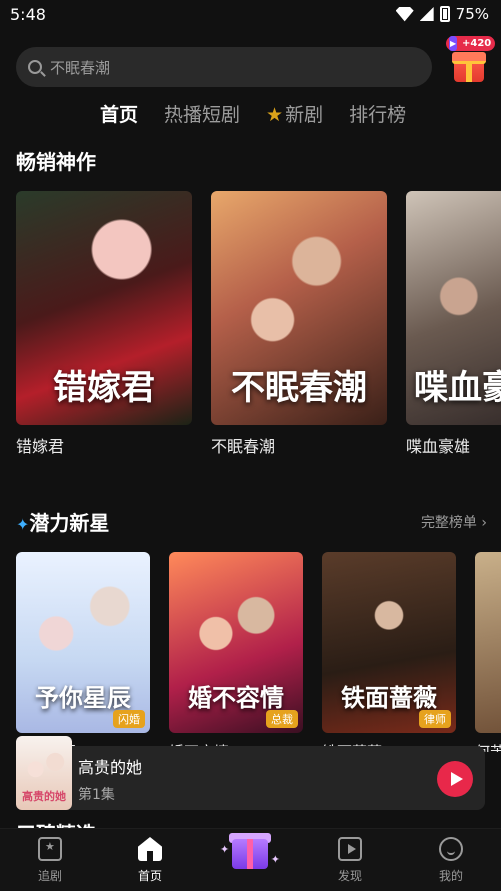  I want to click on poster-title-art: 错嫁君, so click(104, 388).